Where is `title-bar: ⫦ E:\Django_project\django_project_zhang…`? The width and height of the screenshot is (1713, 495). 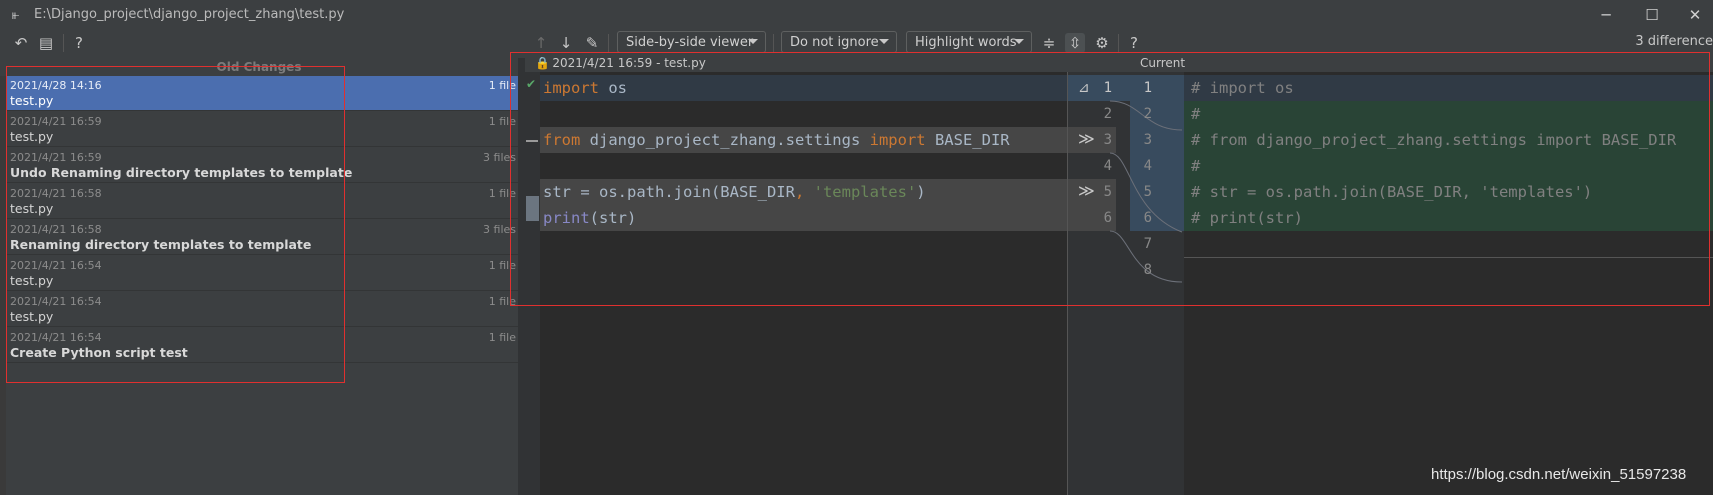 title-bar: ⫦ E:\Django_project\django_project_zhang… is located at coordinates (856, 15).